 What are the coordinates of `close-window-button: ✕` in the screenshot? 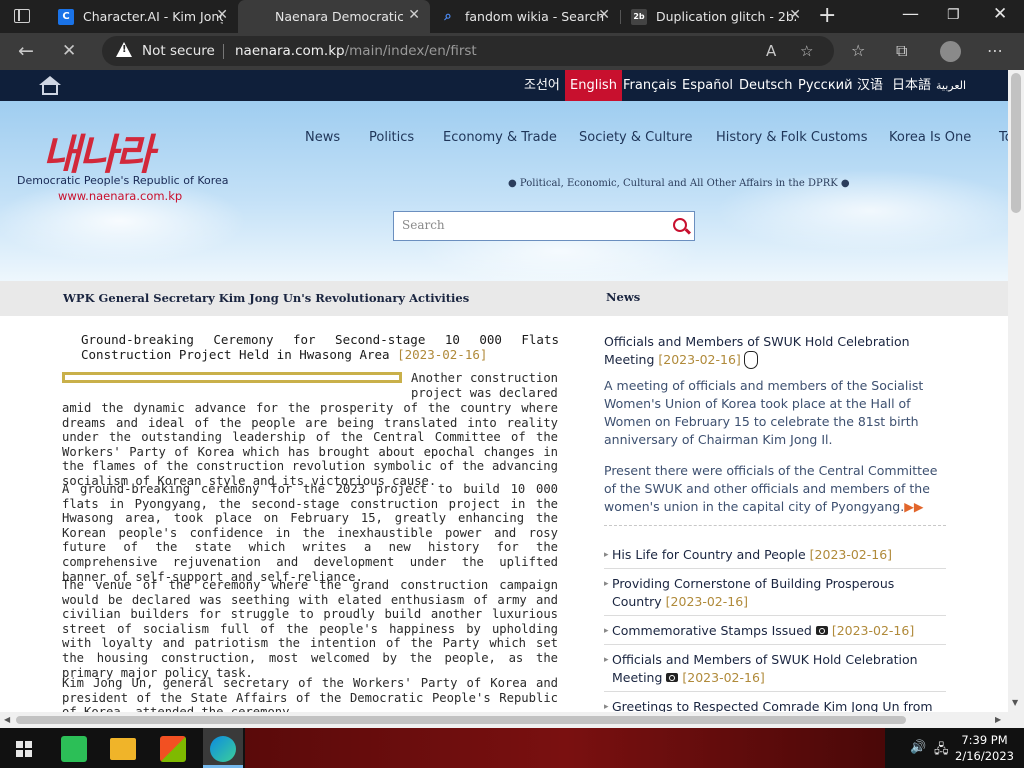 It's located at (1000, 14).